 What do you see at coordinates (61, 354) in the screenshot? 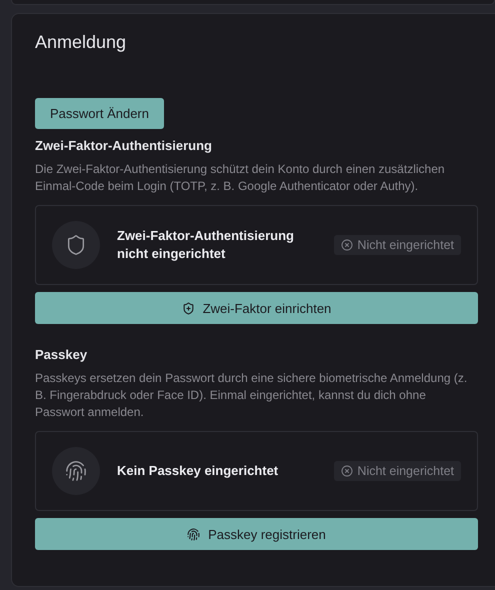
I see `section-heading: Passkey` at bounding box center [61, 354].